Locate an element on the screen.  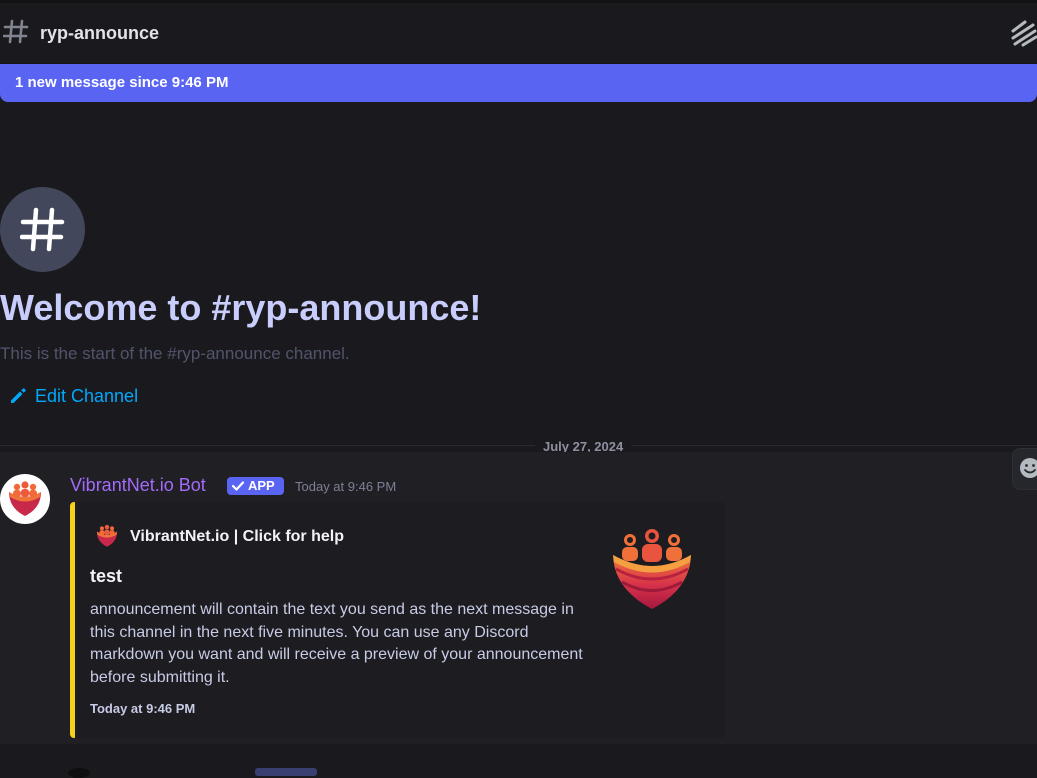
threads-icon is located at coordinates (1023, 33).